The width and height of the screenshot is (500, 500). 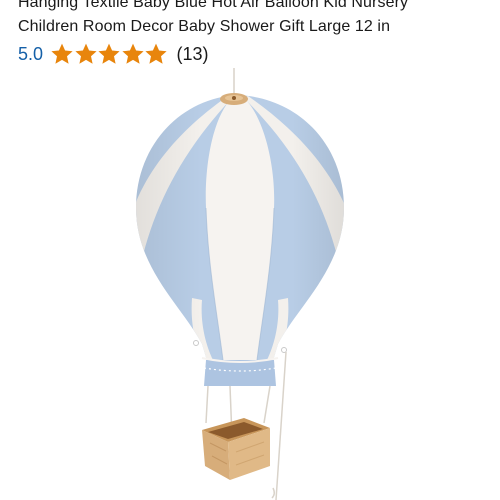 I want to click on star-rating, so click(x=109, y=54).